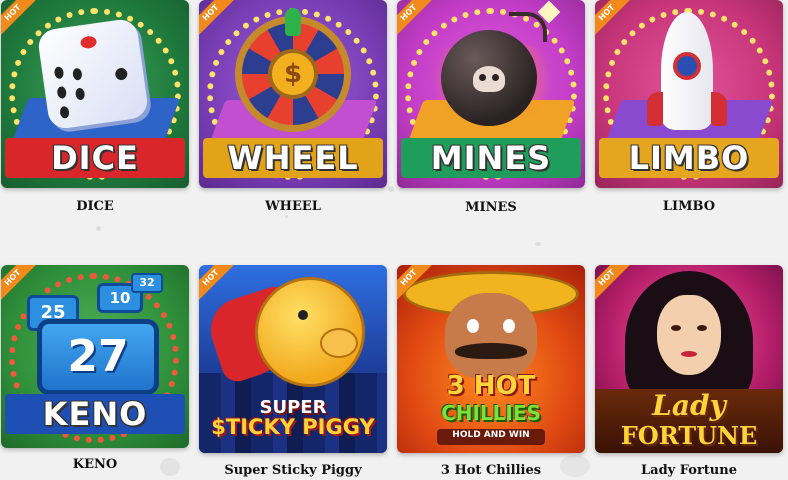 This screenshot has width=788, height=480. What do you see at coordinates (491, 336) in the screenshot?
I see `sombrero-man-icon` at bounding box center [491, 336].